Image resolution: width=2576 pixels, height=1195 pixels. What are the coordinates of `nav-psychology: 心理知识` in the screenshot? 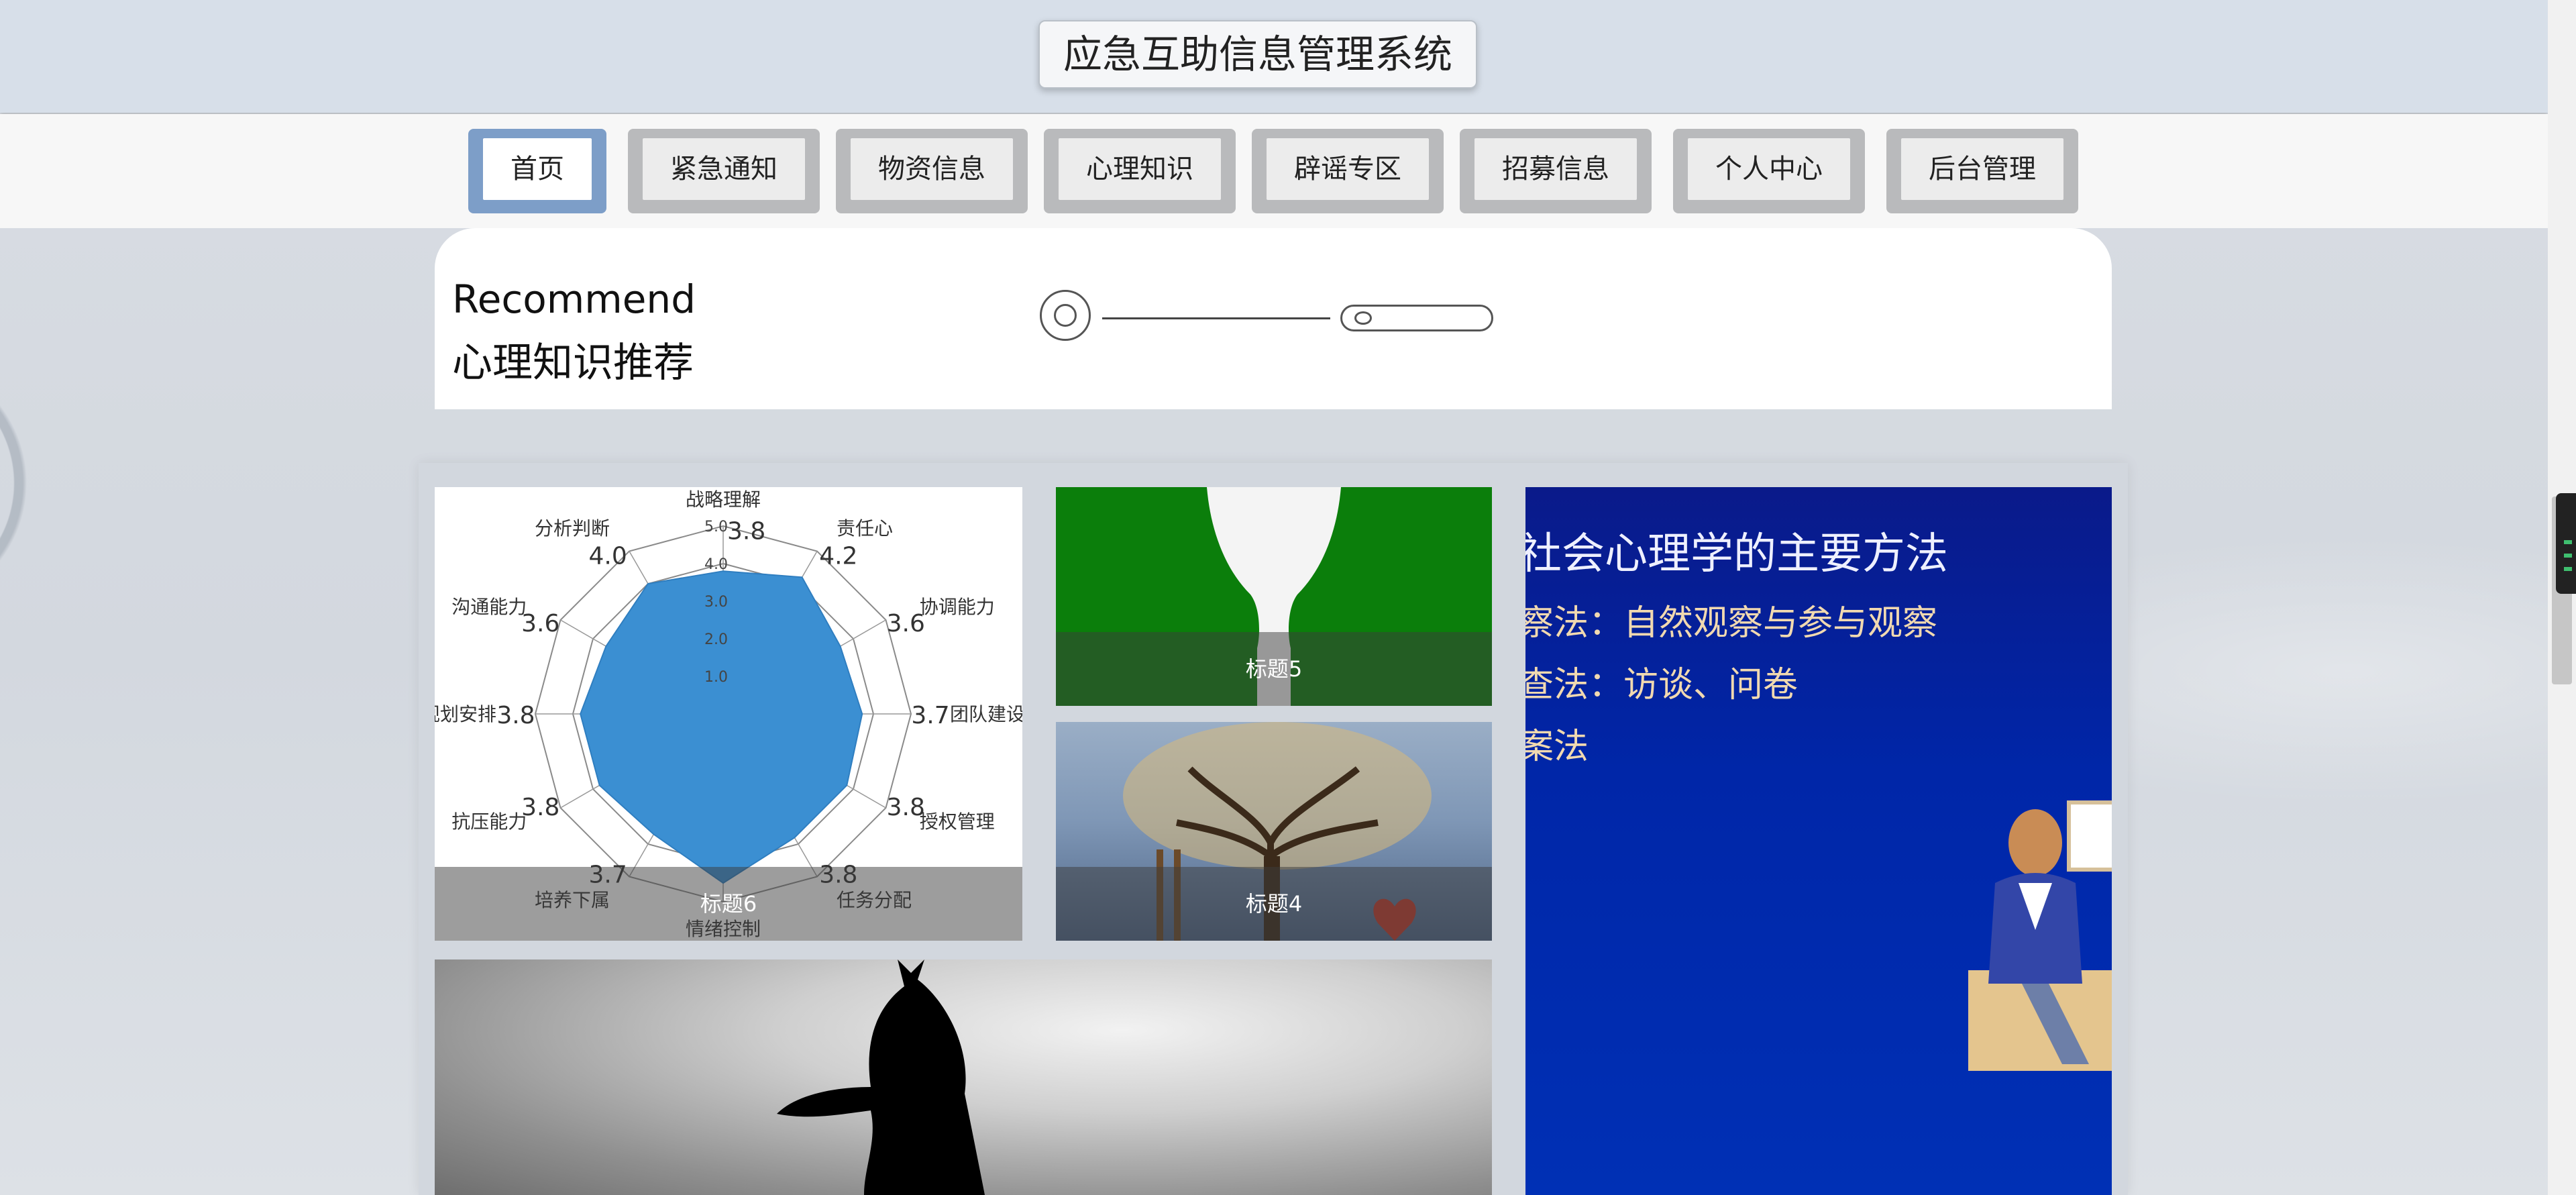 It's located at (1140, 171).